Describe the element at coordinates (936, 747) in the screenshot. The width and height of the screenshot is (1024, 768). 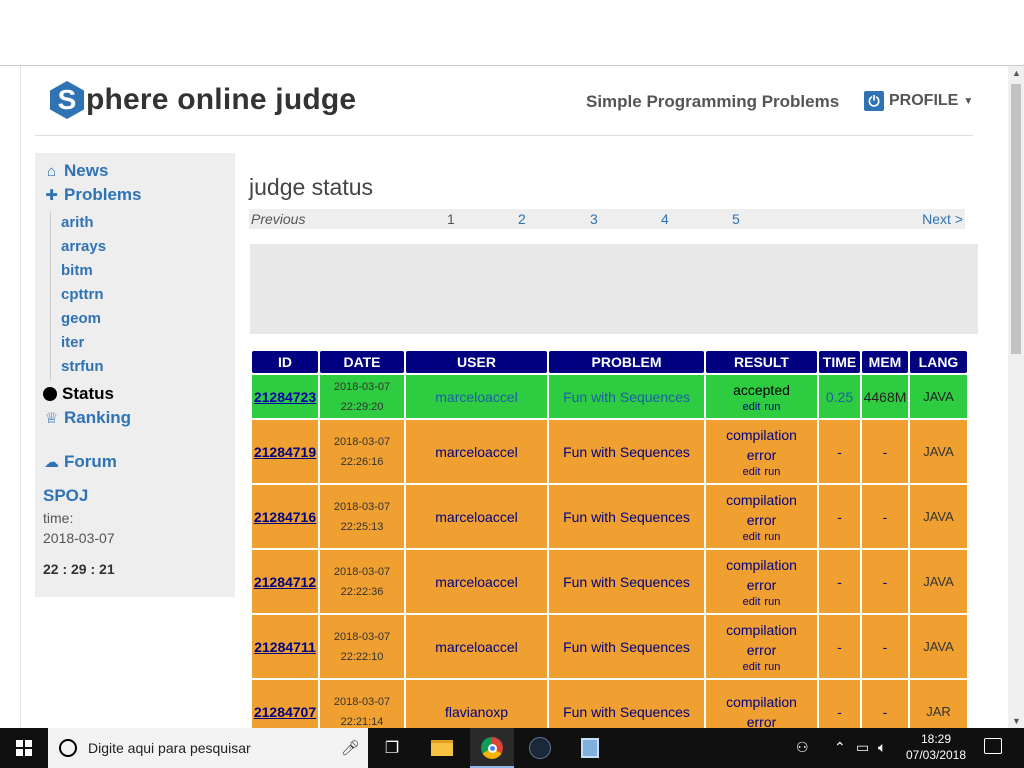
I see `taskbar-clock: 18:29 07/03/2018` at that location.